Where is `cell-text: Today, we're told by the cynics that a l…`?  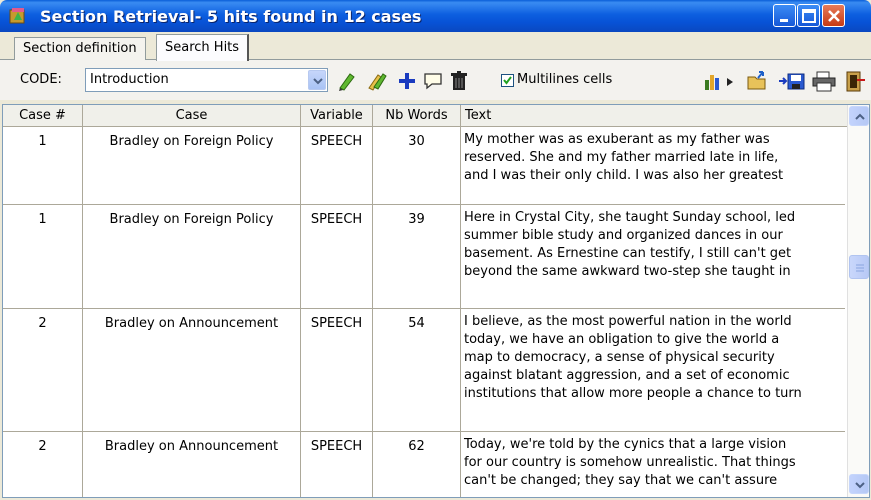
cell-text: Today, we're told by the cynics that a l… is located at coordinates (630, 462).